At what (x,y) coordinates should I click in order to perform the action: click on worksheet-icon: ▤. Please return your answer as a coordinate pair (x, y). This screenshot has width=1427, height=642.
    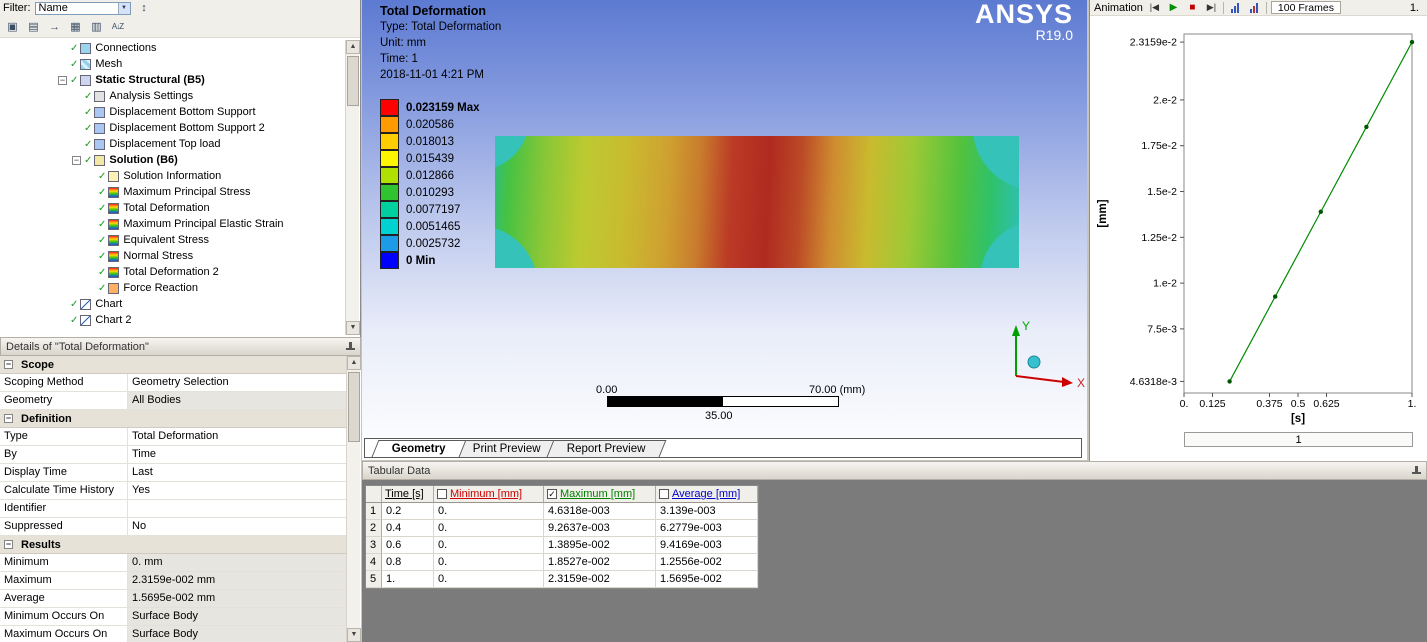
    Looking at the image, I should click on (33, 27).